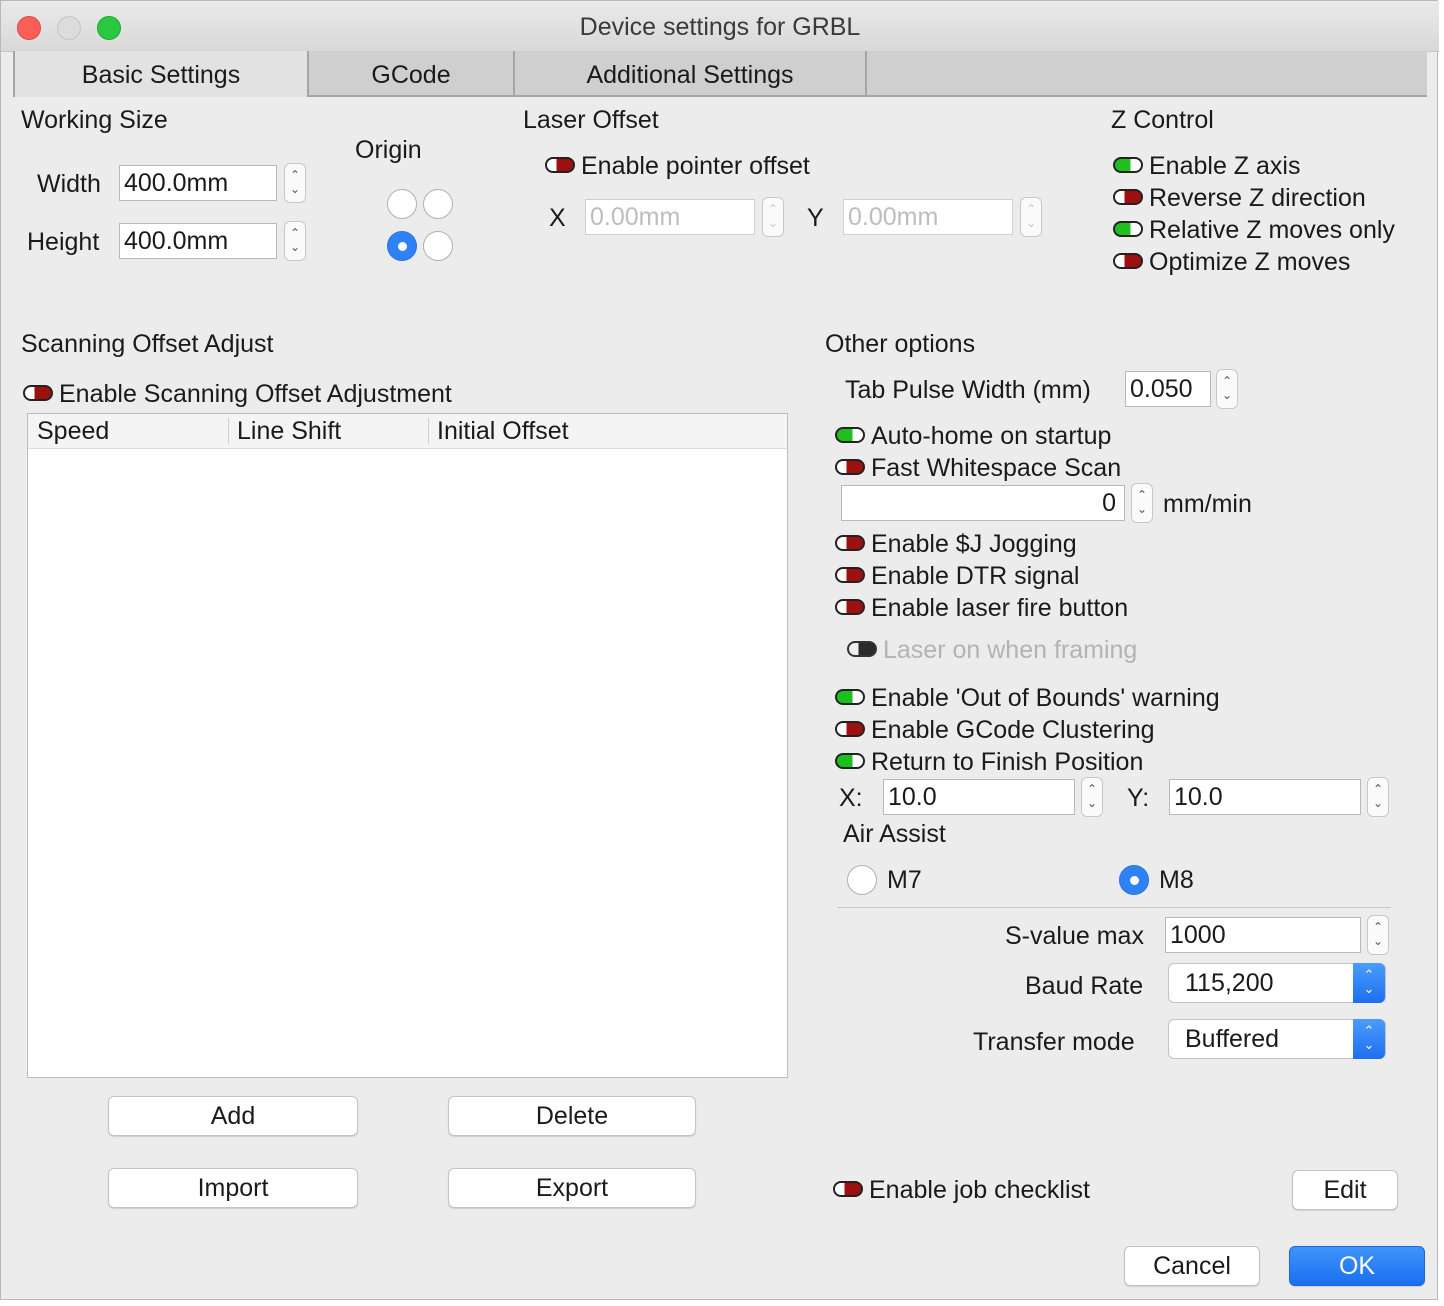 This screenshot has height=1306, width=1444. Describe the element at coordinates (438, 246) in the screenshot. I see `origin-bottom-right-radio` at that location.